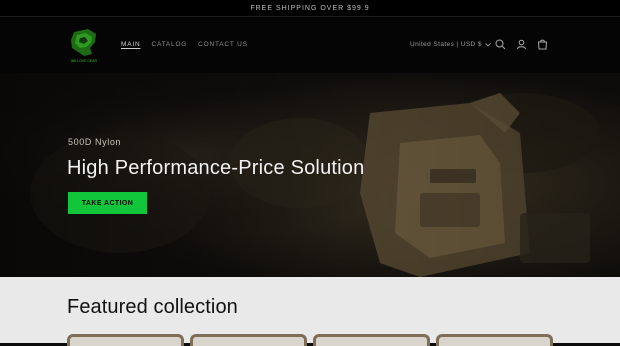  Describe the element at coordinates (107, 203) in the screenshot. I see `take-action-button: TAKE ACTION` at that location.